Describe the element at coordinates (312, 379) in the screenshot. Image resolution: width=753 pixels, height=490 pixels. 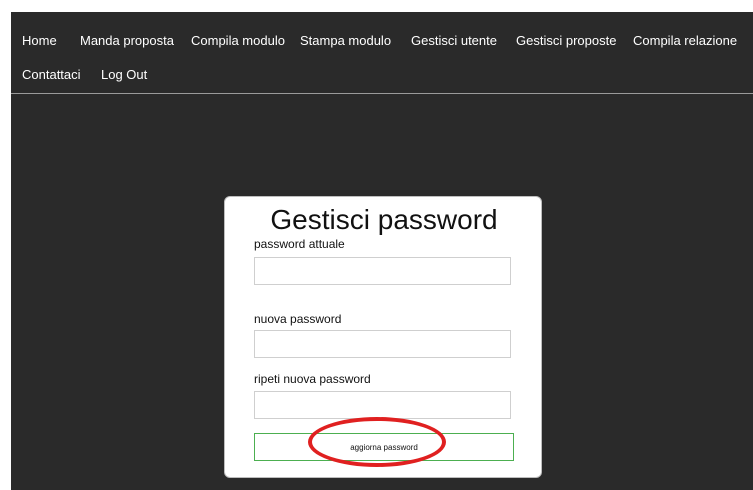
I see `repeat-password-label: ripeti nuova password` at that location.